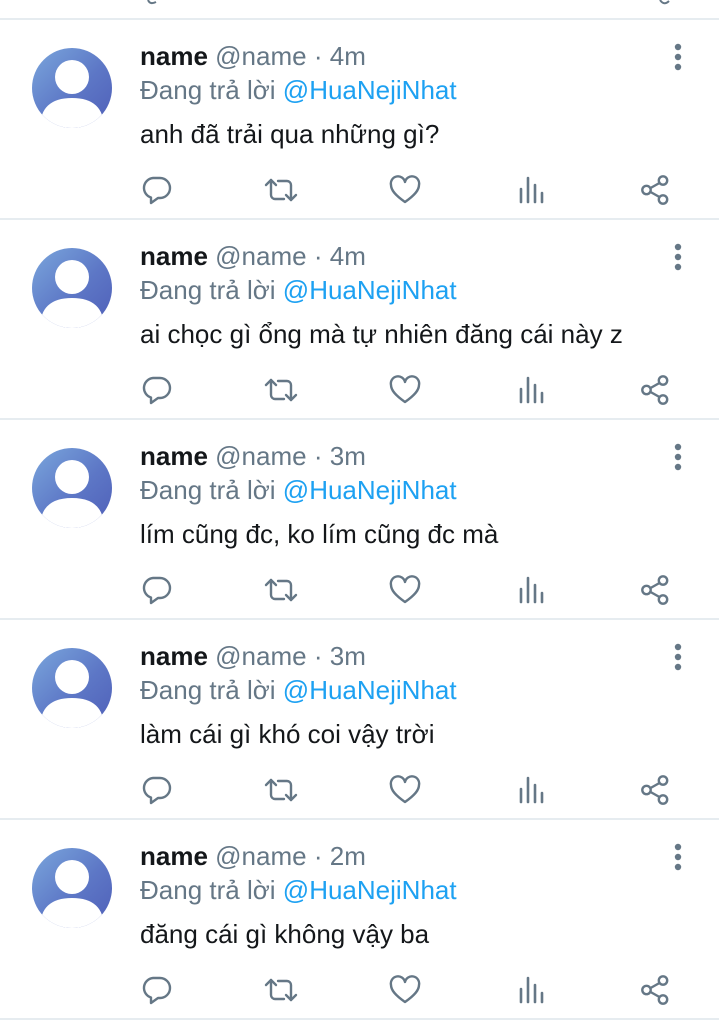 Image resolution: width=719 pixels, height=1035 pixels. What do you see at coordinates (319, 534) in the screenshot?
I see `tweet-text: lím cũng đc, ko lím cũng đc mà` at bounding box center [319, 534].